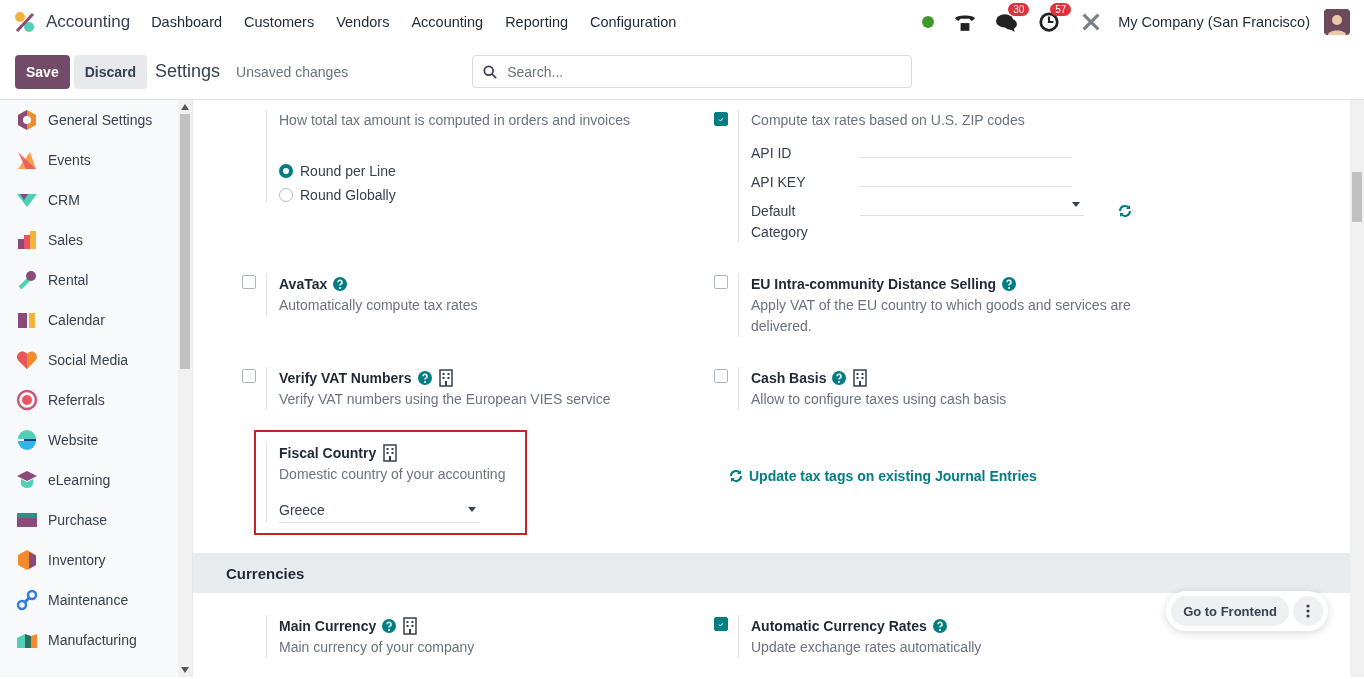  What do you see at coordinates (348, 171) in the screenshot?
I see `radio-label: Round per Line` at bounding box center [348, 171].